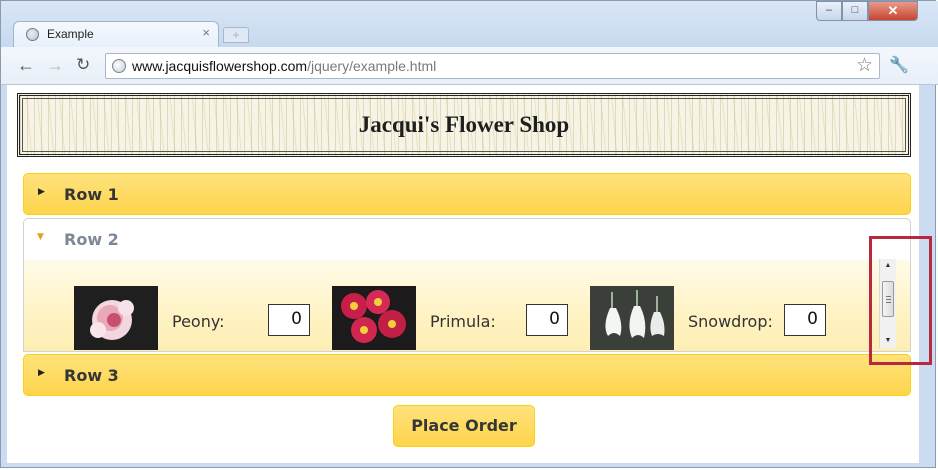 The width and height of the screenshot is (938, 470). What do you see at coordinates (855, 11) in the screenshot?
I see `maximize-button: □` at bounding box center [855, 11].